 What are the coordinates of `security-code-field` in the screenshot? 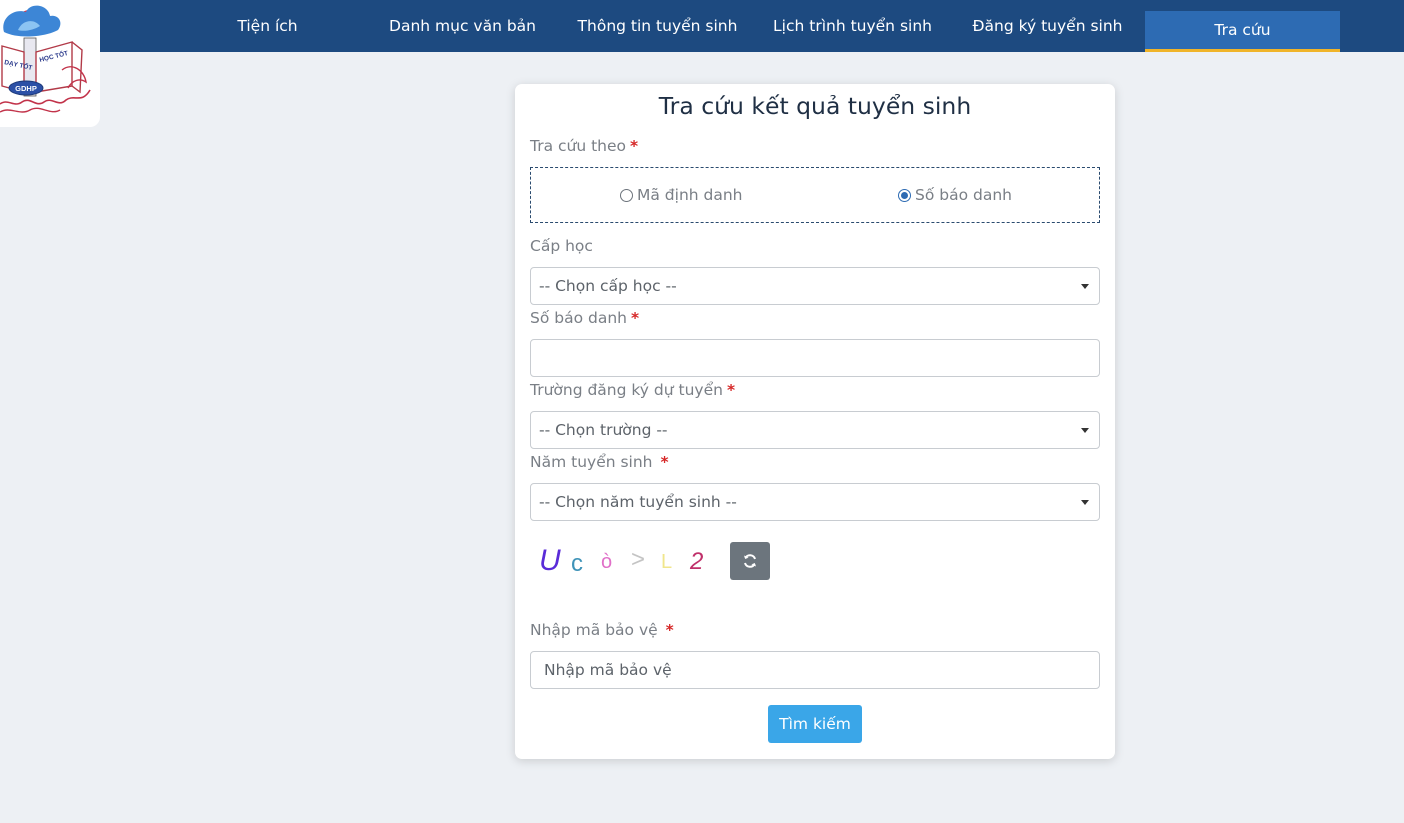 It's located at (815, 670).